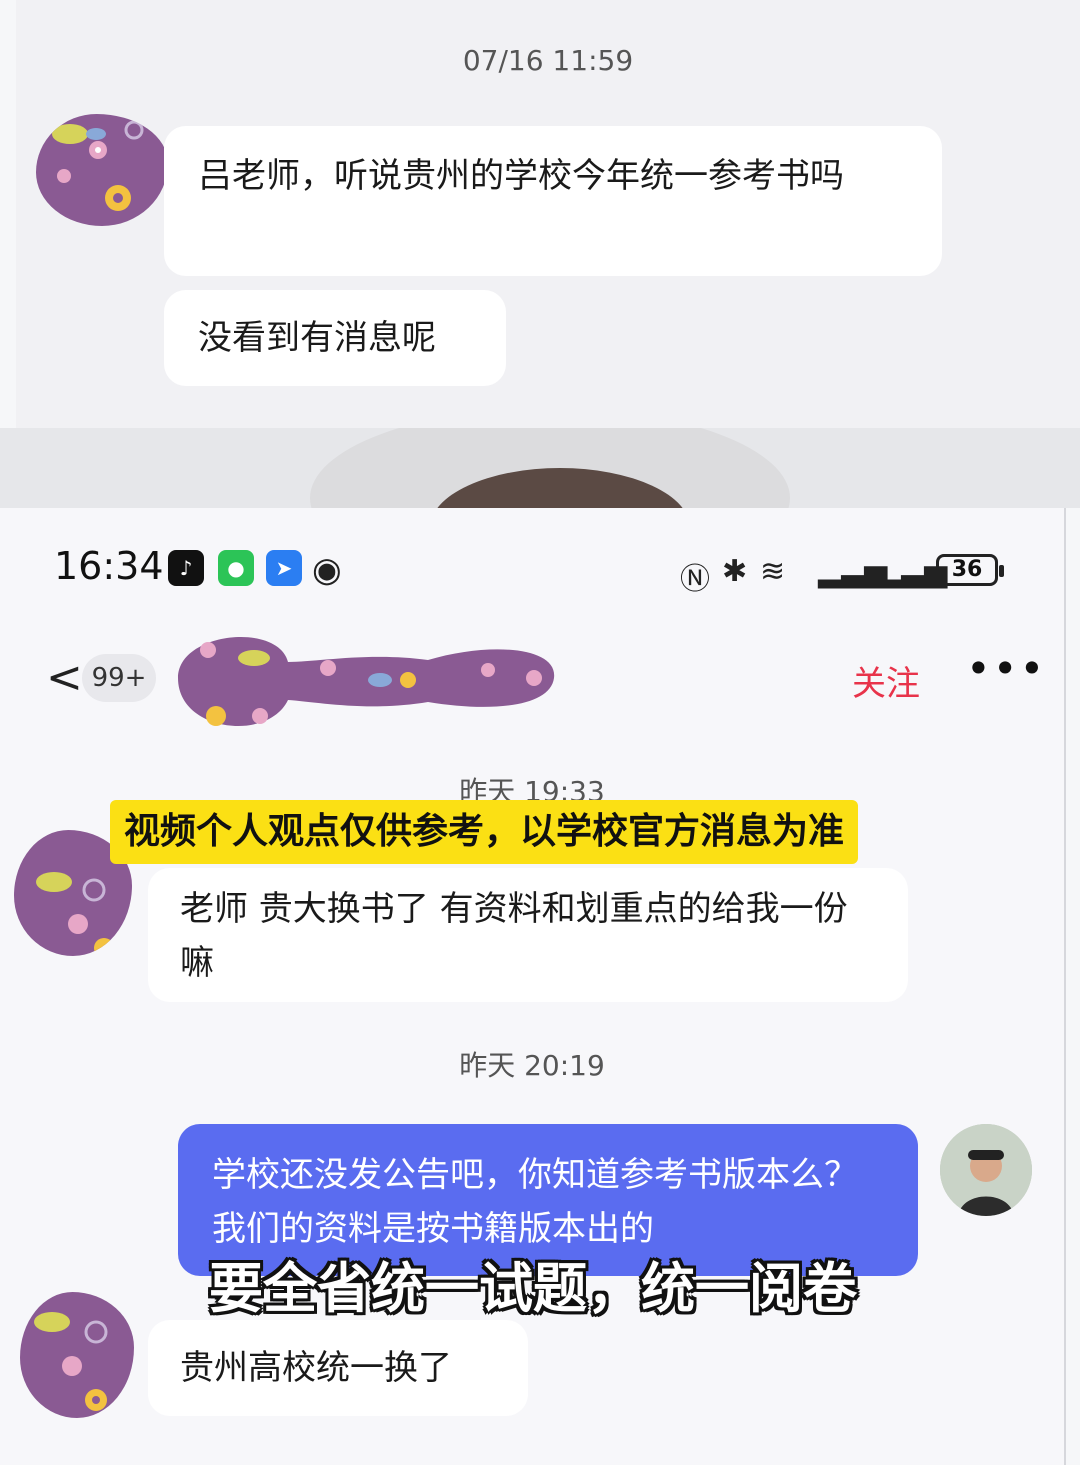 This screenshot has height=1465, width=1080. I want to click on bluetooth-icon: ✱, so click(735, 571).